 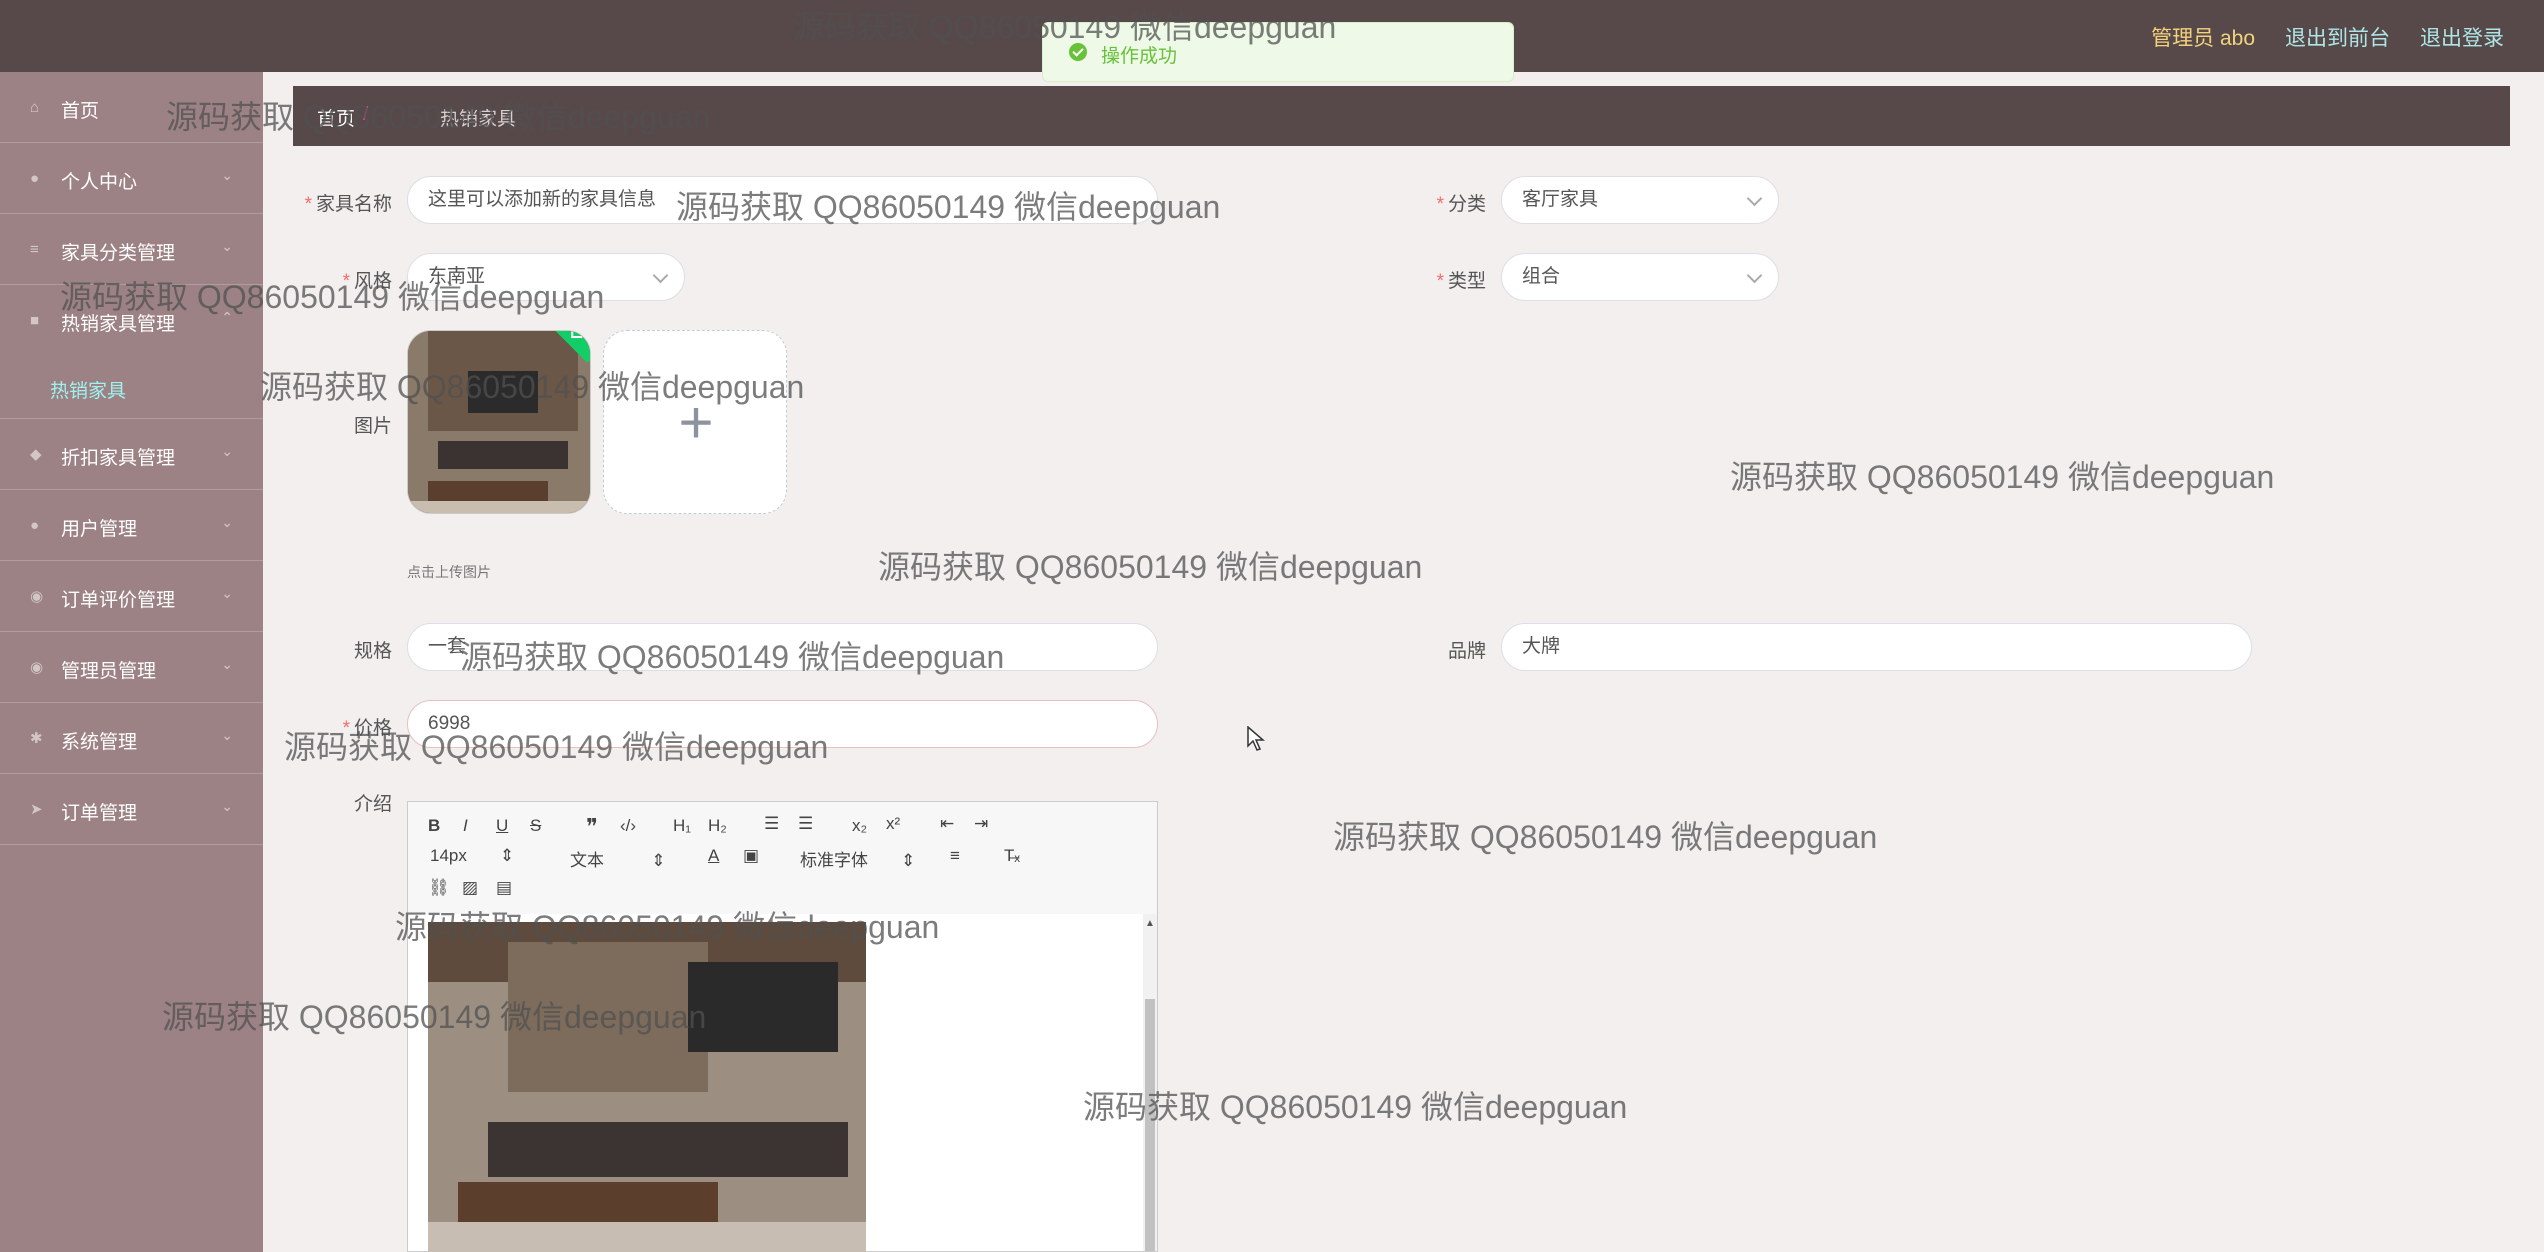 What do you see at coordinates (947, 824) in the screenshot?
I see `outdent-icon: ⇤` at bounding box center [947, 824].